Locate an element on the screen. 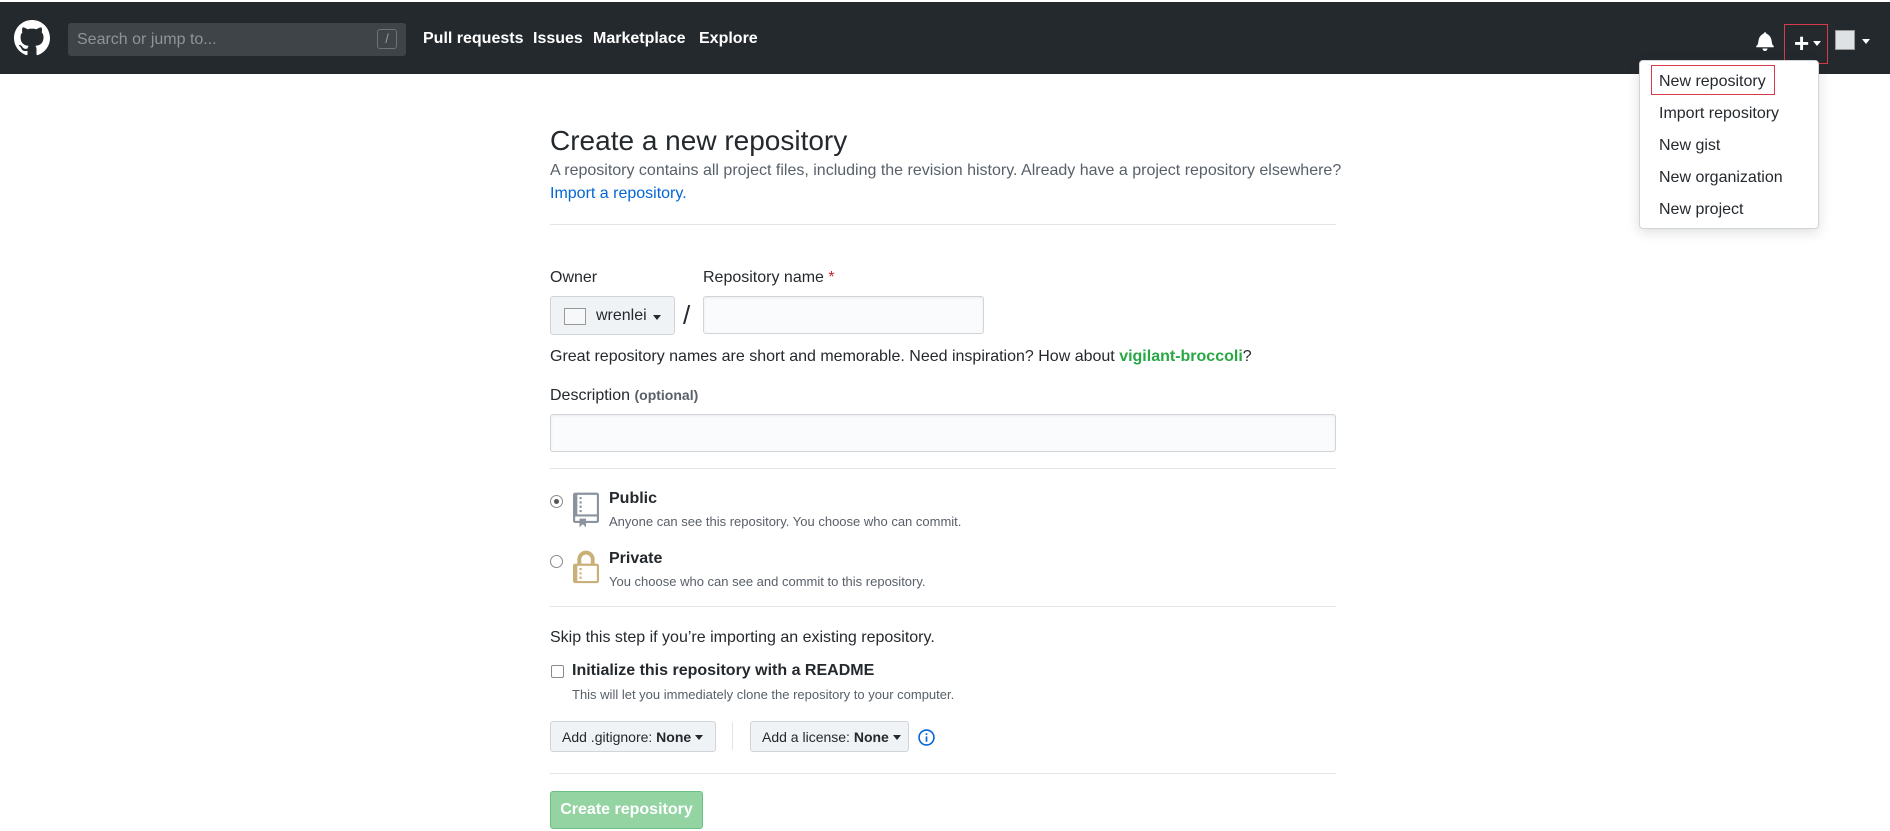 The image size is (1890, 831). bell-icon is located at coordinates (1765, 41).